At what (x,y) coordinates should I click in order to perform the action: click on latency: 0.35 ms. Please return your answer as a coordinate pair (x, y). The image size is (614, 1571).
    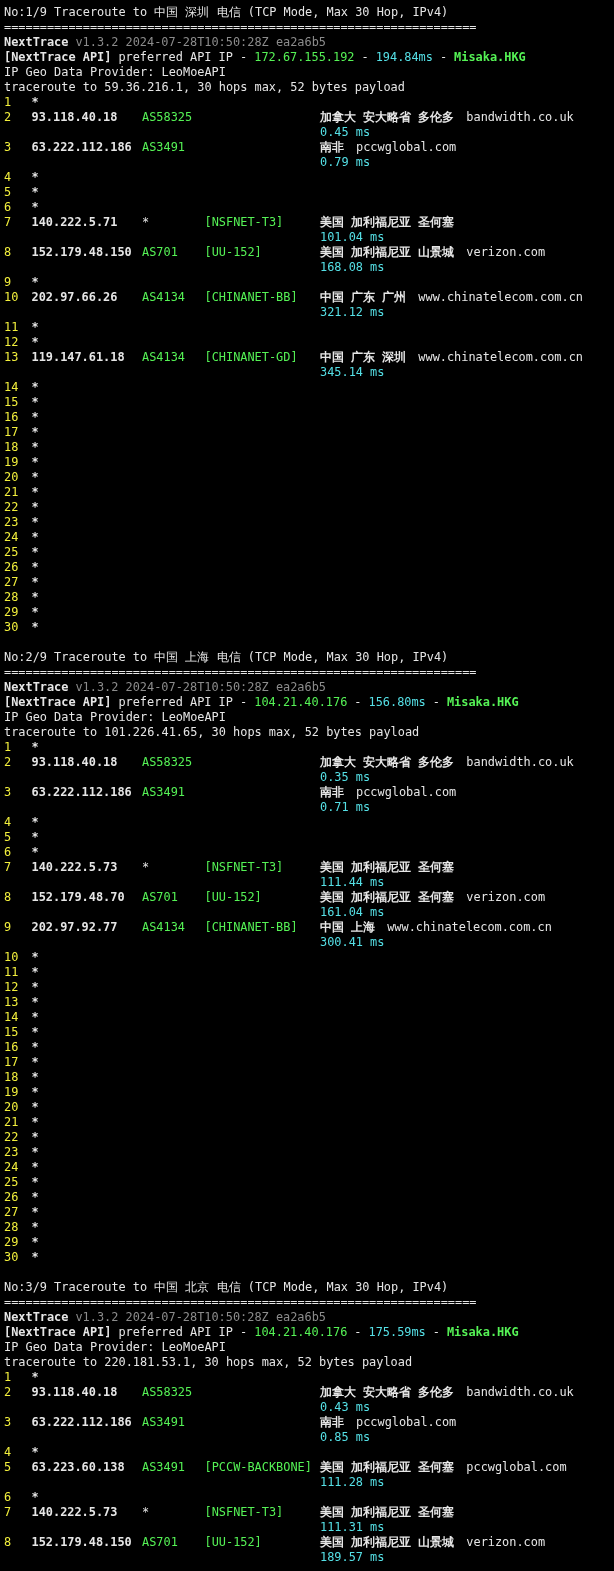
    Looking at the image, I should click on (345, 777).